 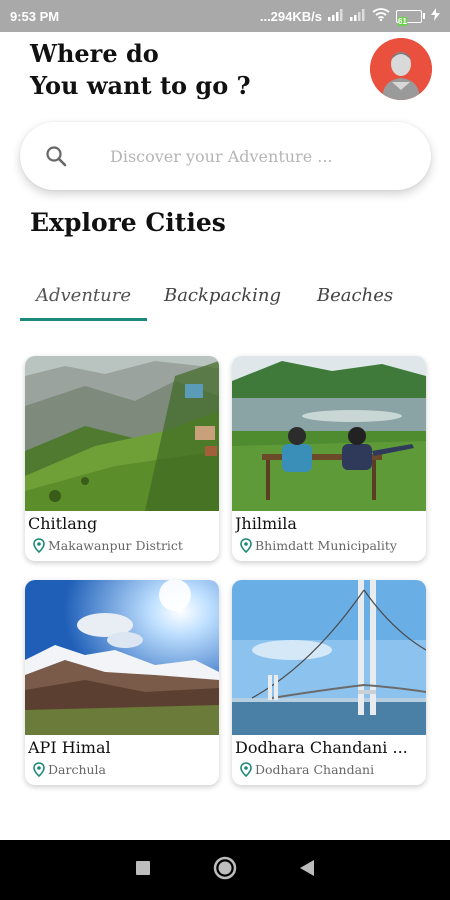 I want to click on recents-button, so click(x=143, y=870).